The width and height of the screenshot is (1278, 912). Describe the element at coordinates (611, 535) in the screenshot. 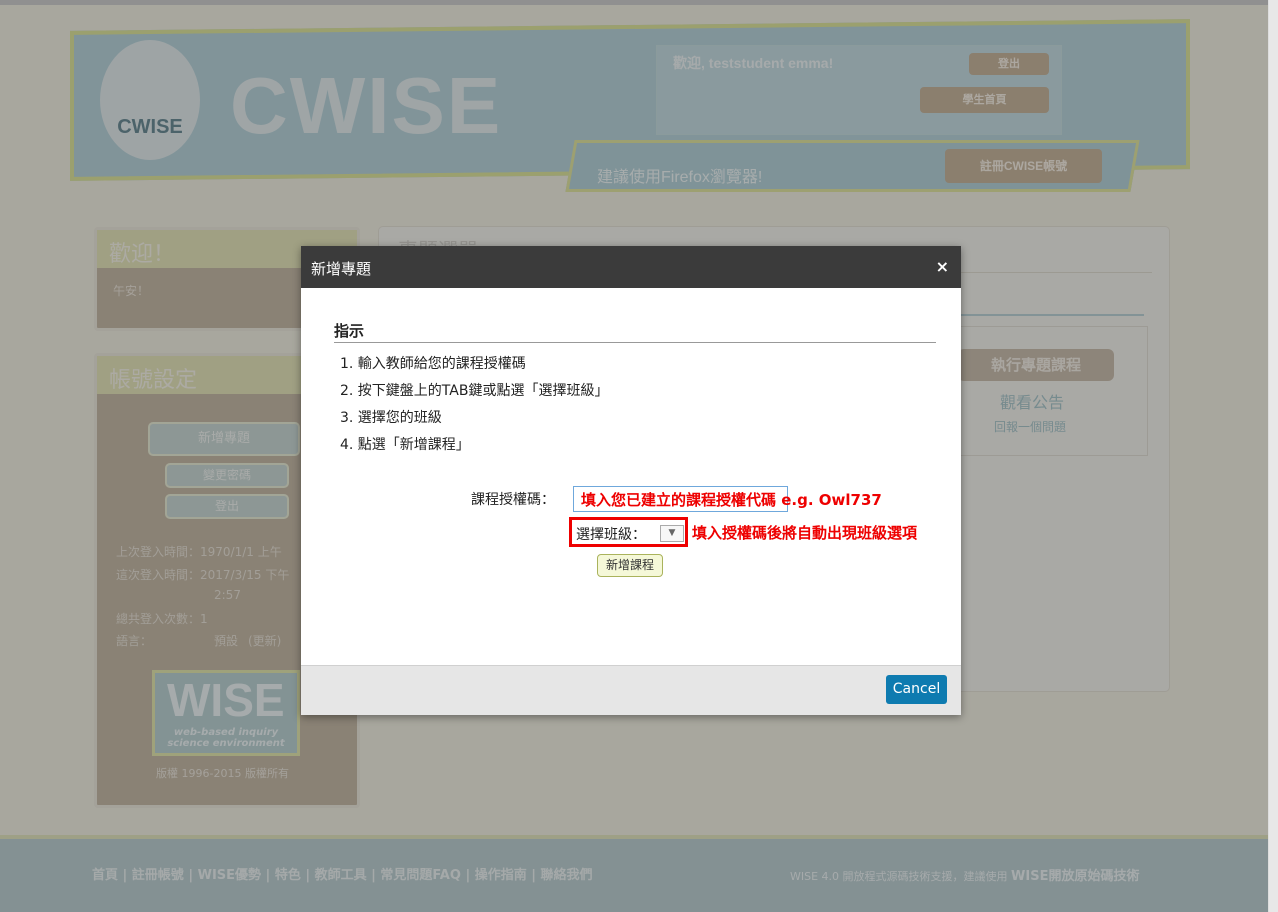

I see `class-label: 選擇班級：` at that location.